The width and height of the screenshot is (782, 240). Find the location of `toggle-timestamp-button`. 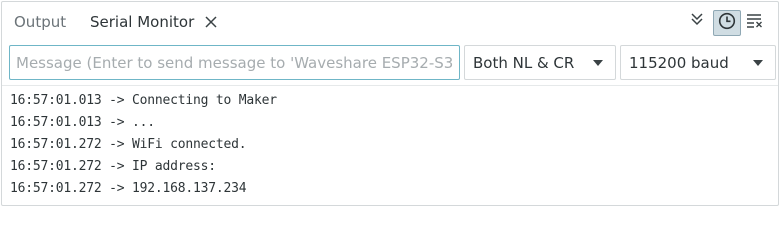

toggle-timestamp-button is located at coordinates (727, 23).